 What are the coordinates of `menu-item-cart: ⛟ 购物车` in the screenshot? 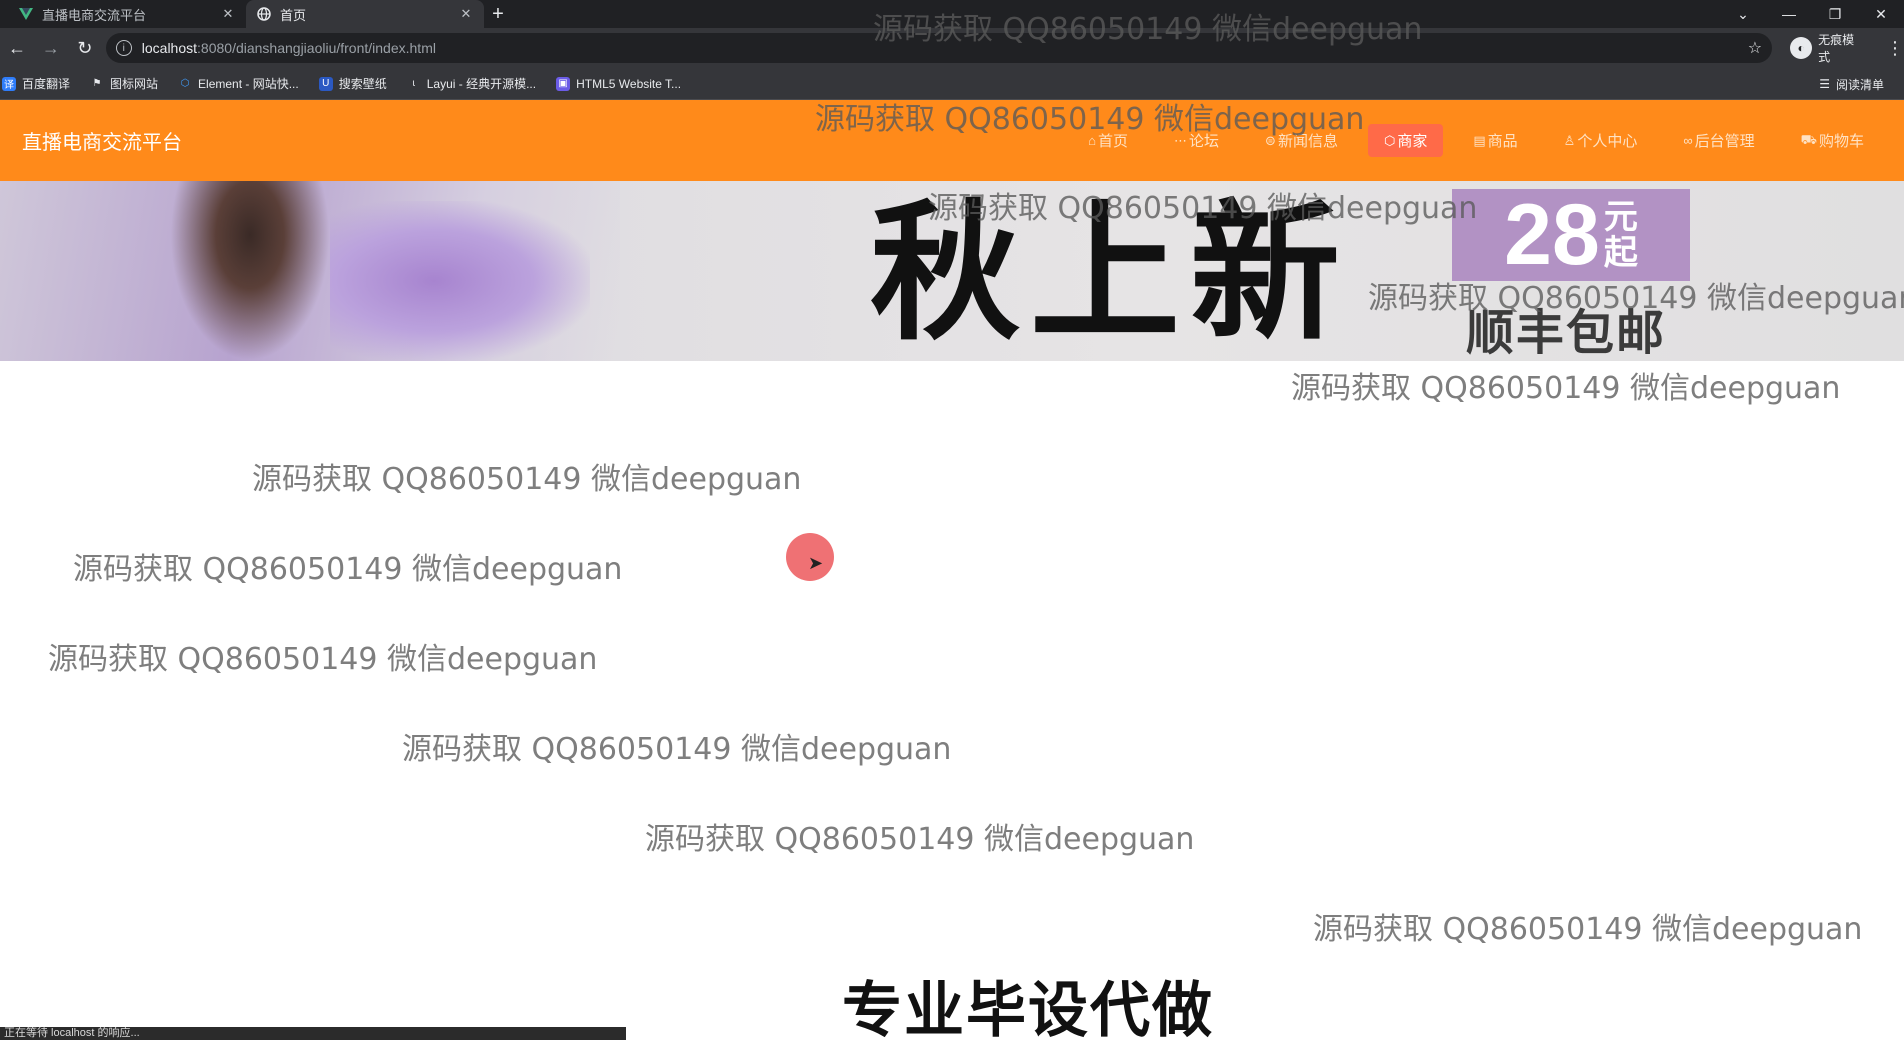 It's located at (1832, 140).